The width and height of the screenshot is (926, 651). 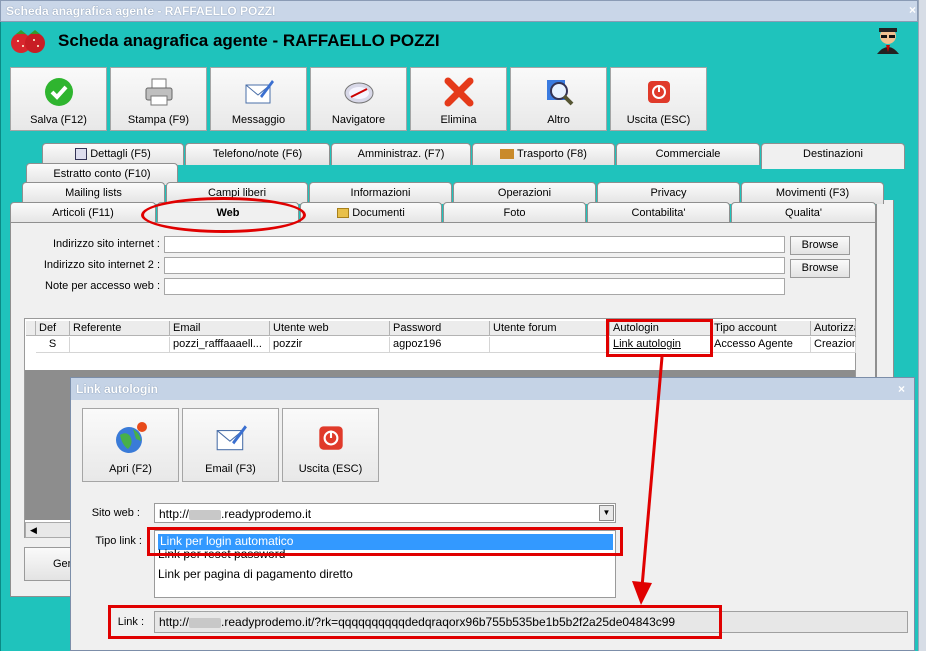 I want to click on calendar-icon, so click(x=81, y=154).